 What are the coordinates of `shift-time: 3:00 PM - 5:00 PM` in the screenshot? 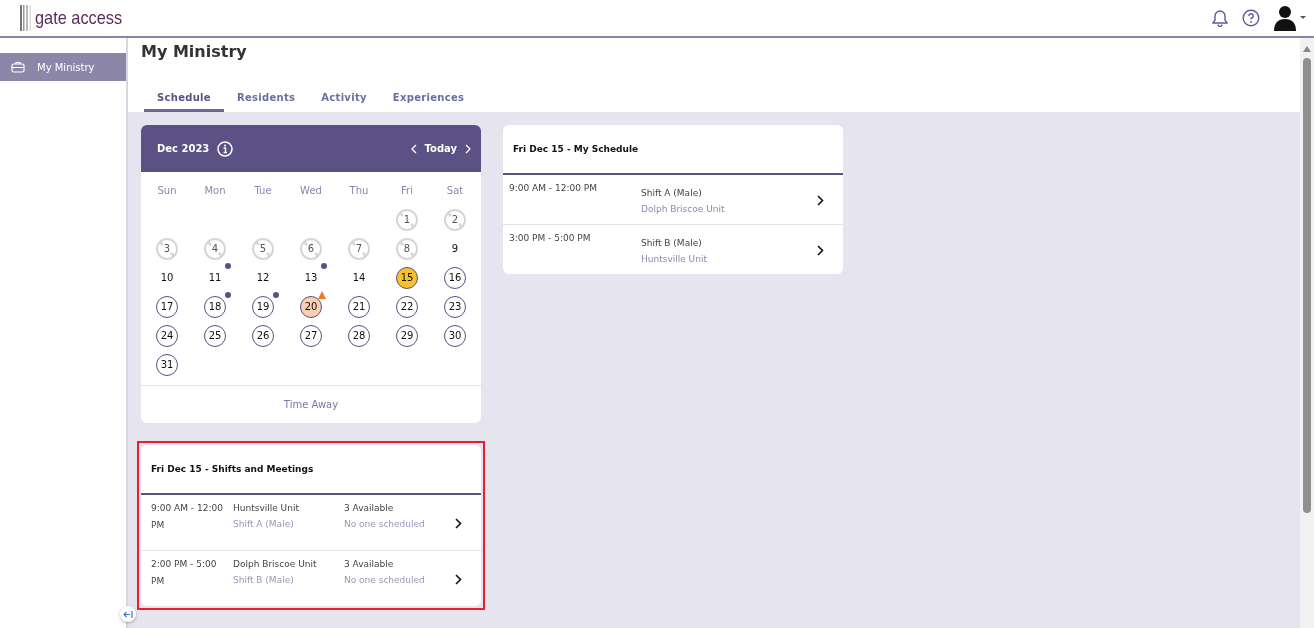 It's located at (550, 239).